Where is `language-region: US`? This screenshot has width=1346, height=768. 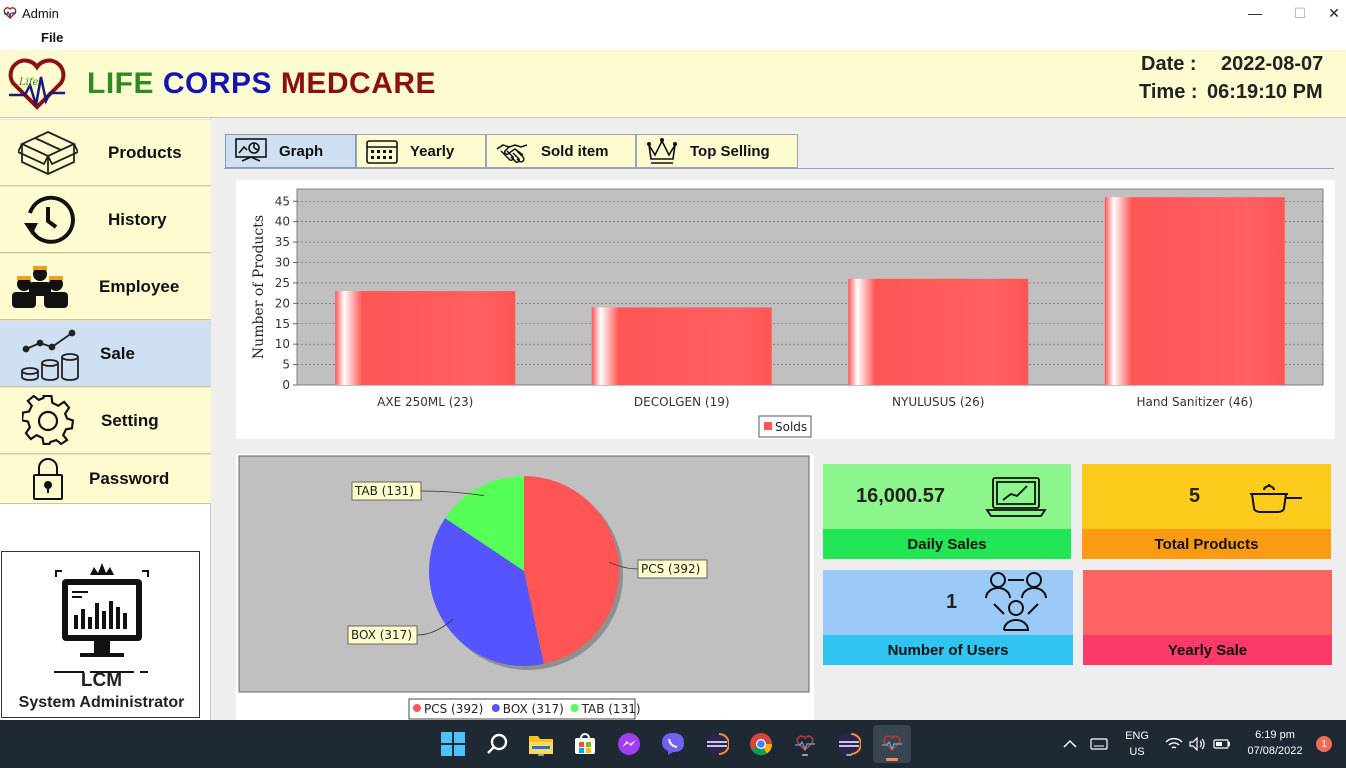 language-region: US is located at coordinates (1137, 752).